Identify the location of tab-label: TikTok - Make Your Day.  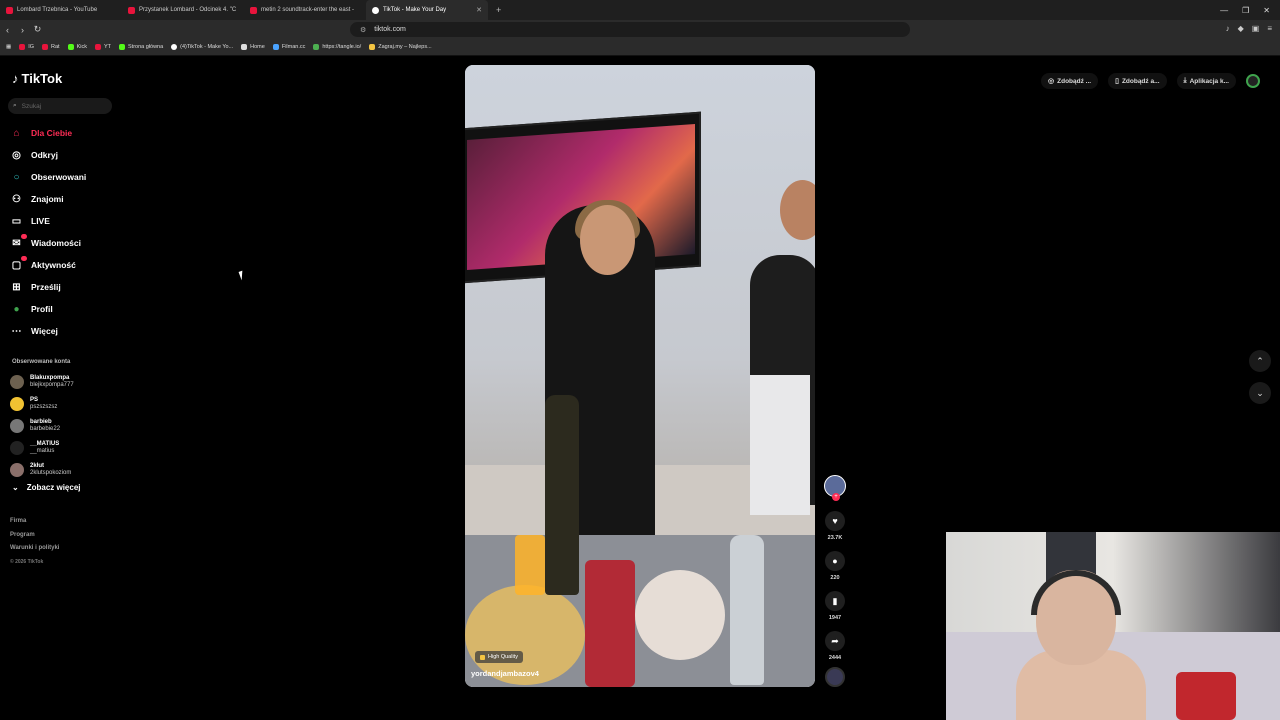
(415, 10).